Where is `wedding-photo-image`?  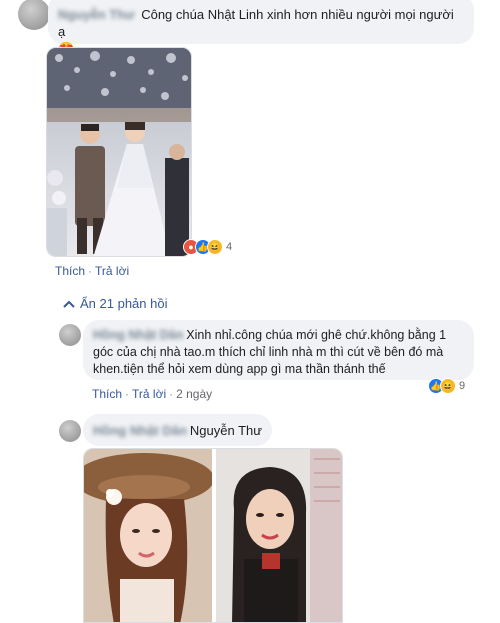
wedding-photo-image is located at coordinates (119, 152).